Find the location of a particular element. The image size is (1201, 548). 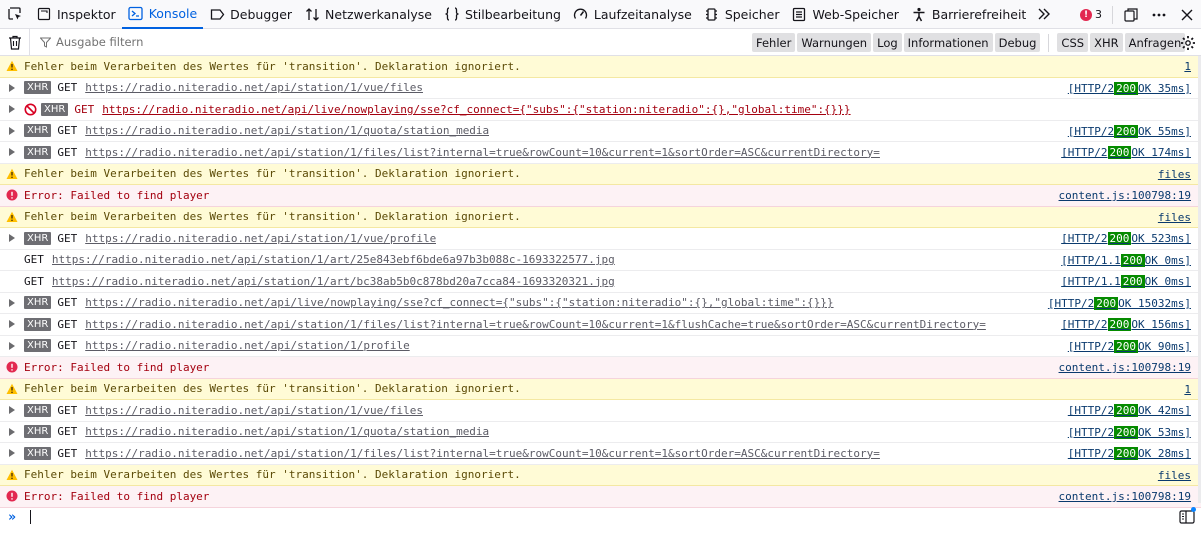

error-count-badge: ! 3 is located at coordinates (1091, 14).